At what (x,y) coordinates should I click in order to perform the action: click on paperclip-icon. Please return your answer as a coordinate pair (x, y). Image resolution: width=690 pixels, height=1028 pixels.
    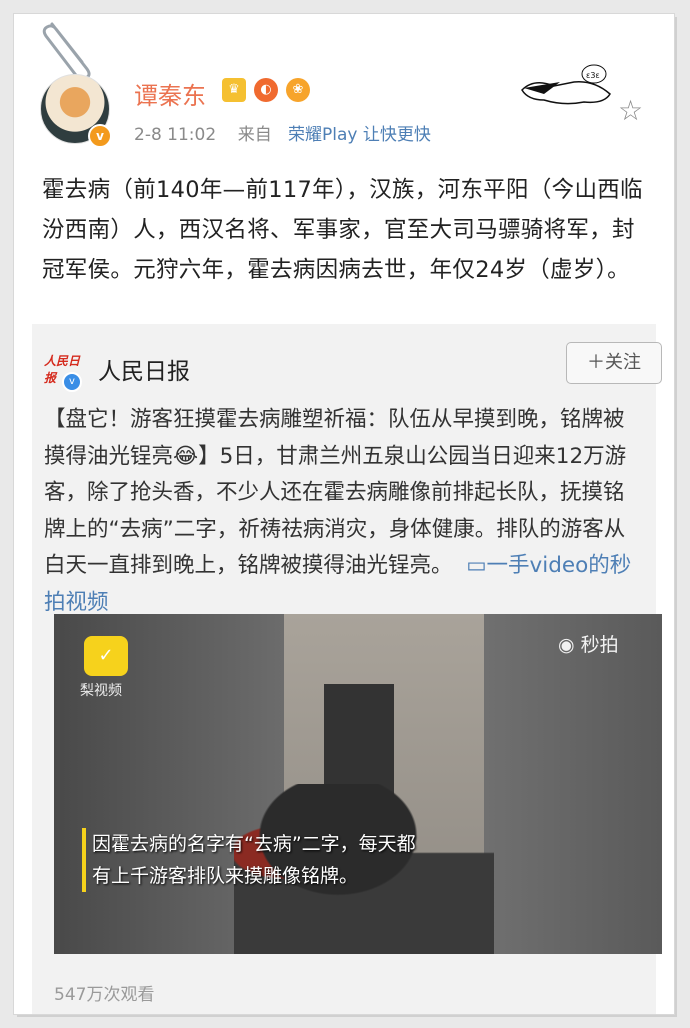
    Looking at the image, I should click on (66, 51).